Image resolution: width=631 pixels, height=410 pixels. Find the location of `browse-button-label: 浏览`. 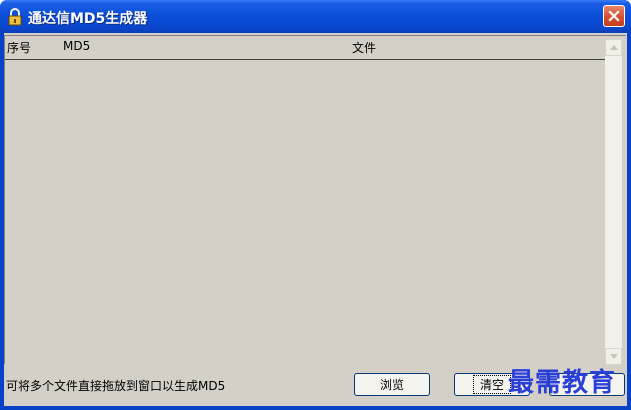

browse-button-label: 浏览 is located at coordinates (391, 385).